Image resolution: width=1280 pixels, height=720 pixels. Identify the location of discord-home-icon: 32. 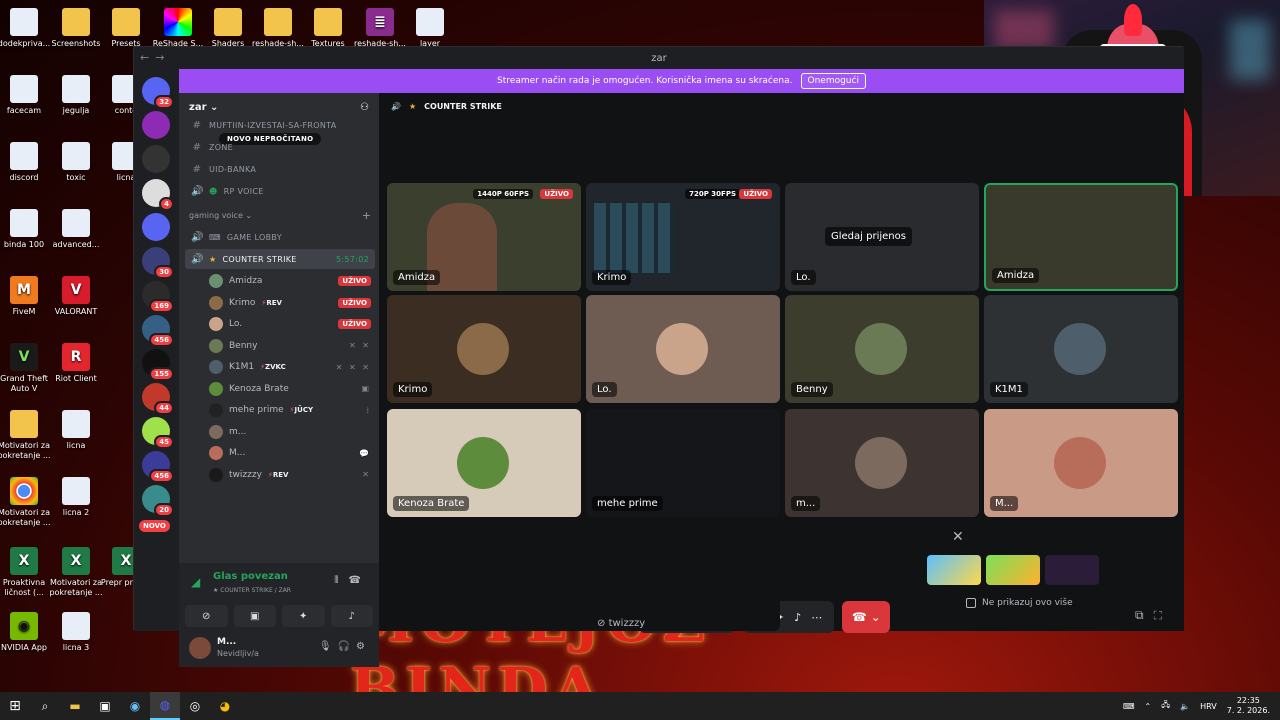
(158, 93).